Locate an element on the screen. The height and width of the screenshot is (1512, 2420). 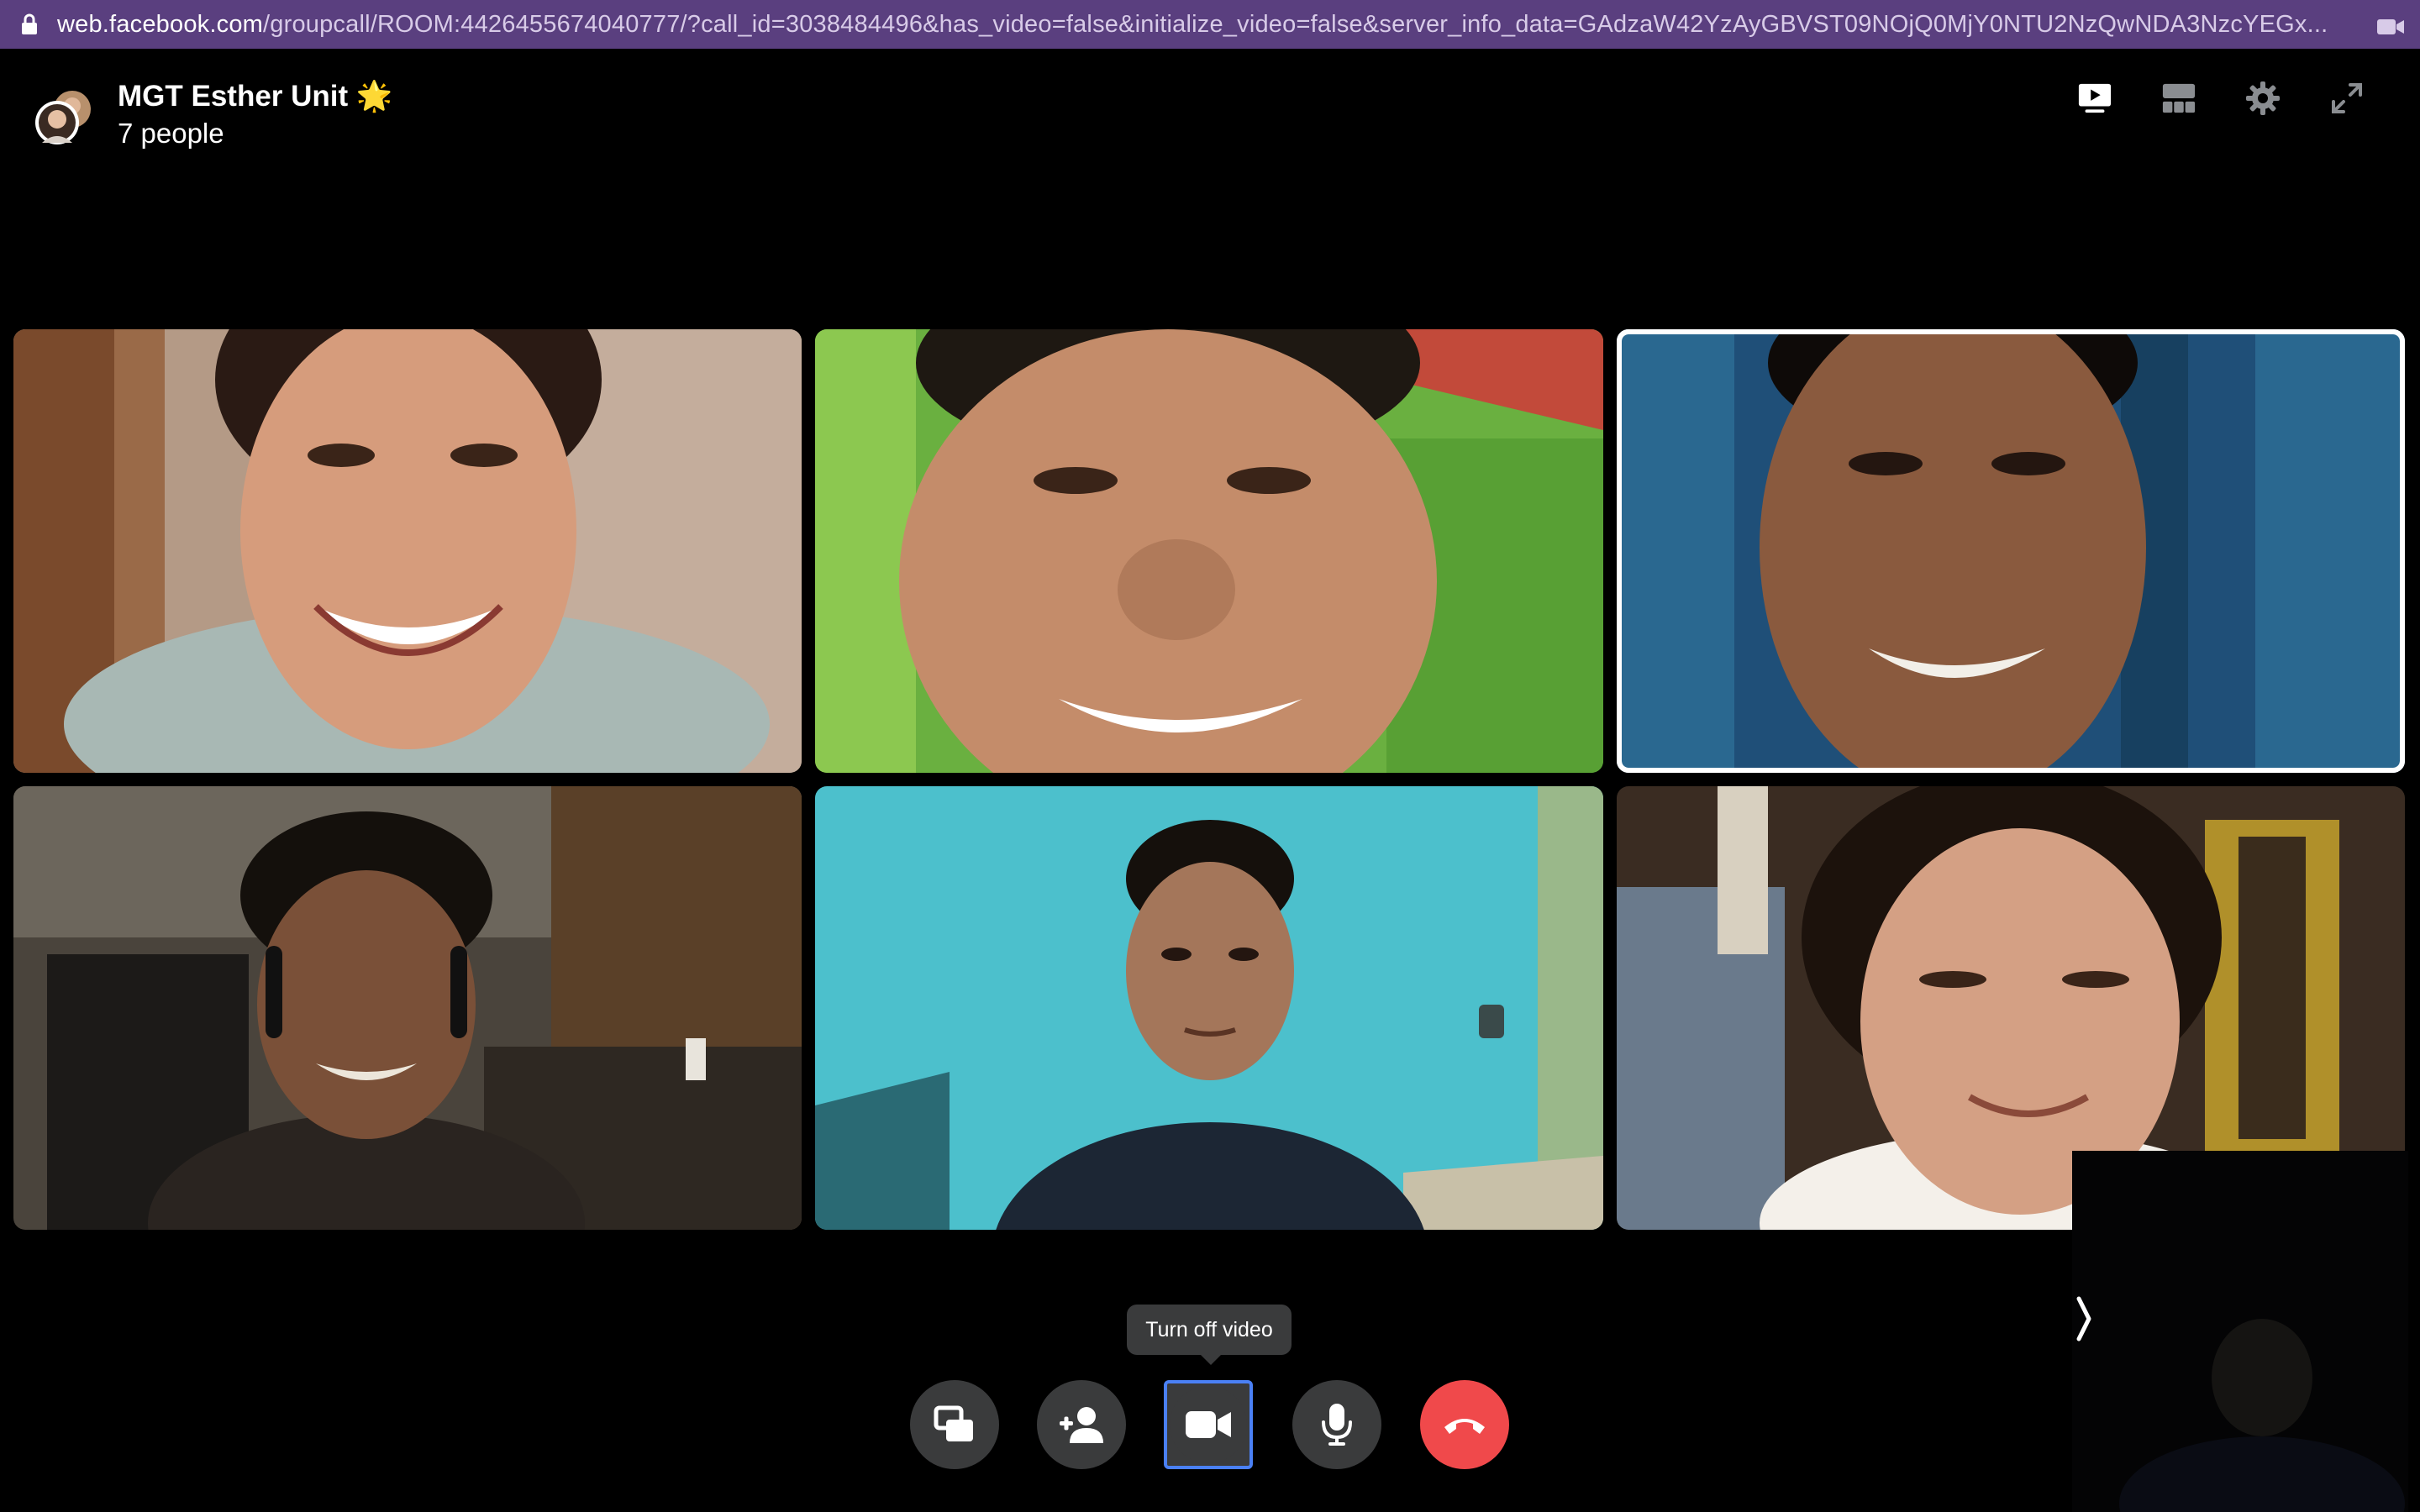
screen-share-icon is located at coordinates (954, 1423).